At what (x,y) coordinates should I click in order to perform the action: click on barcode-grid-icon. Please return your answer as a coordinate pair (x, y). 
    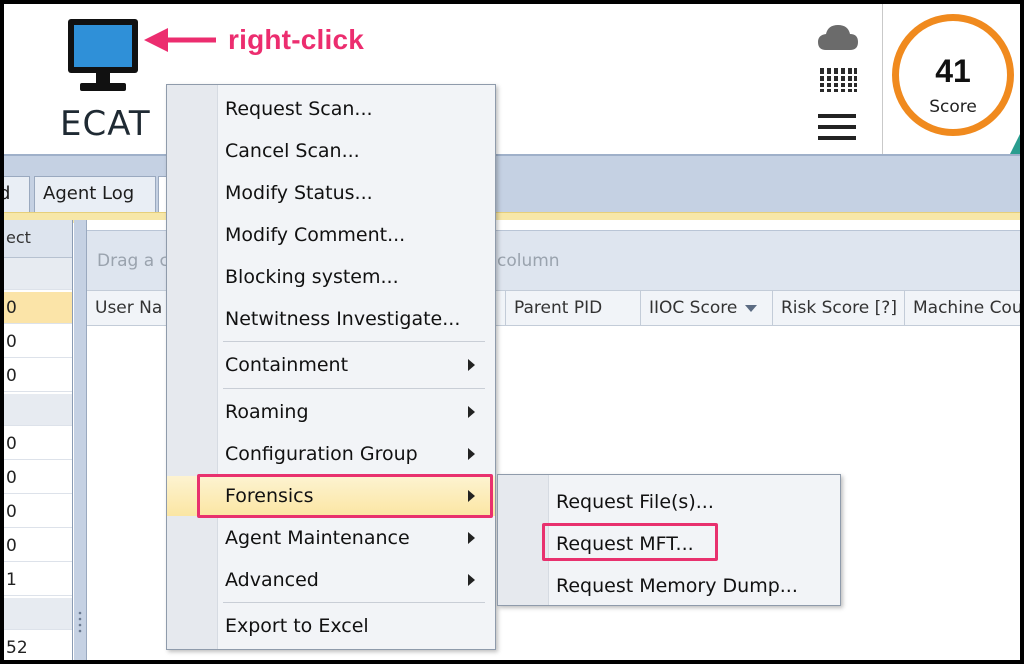
    Looking at the image, I should click on (838, 80).